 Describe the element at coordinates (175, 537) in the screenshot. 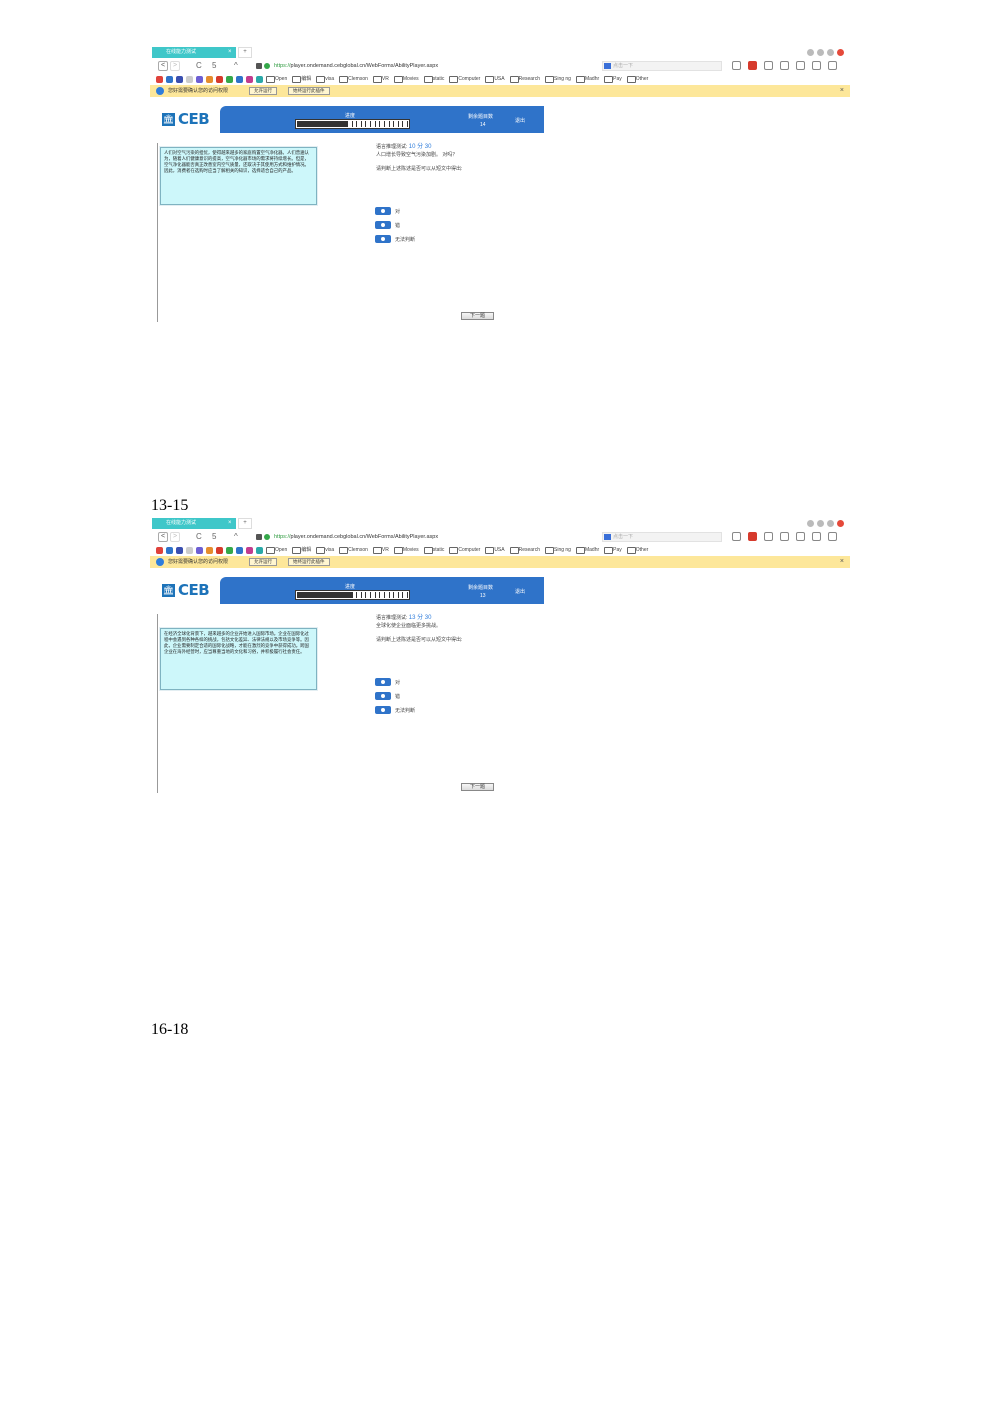

I see `forward-button: >` at that location.